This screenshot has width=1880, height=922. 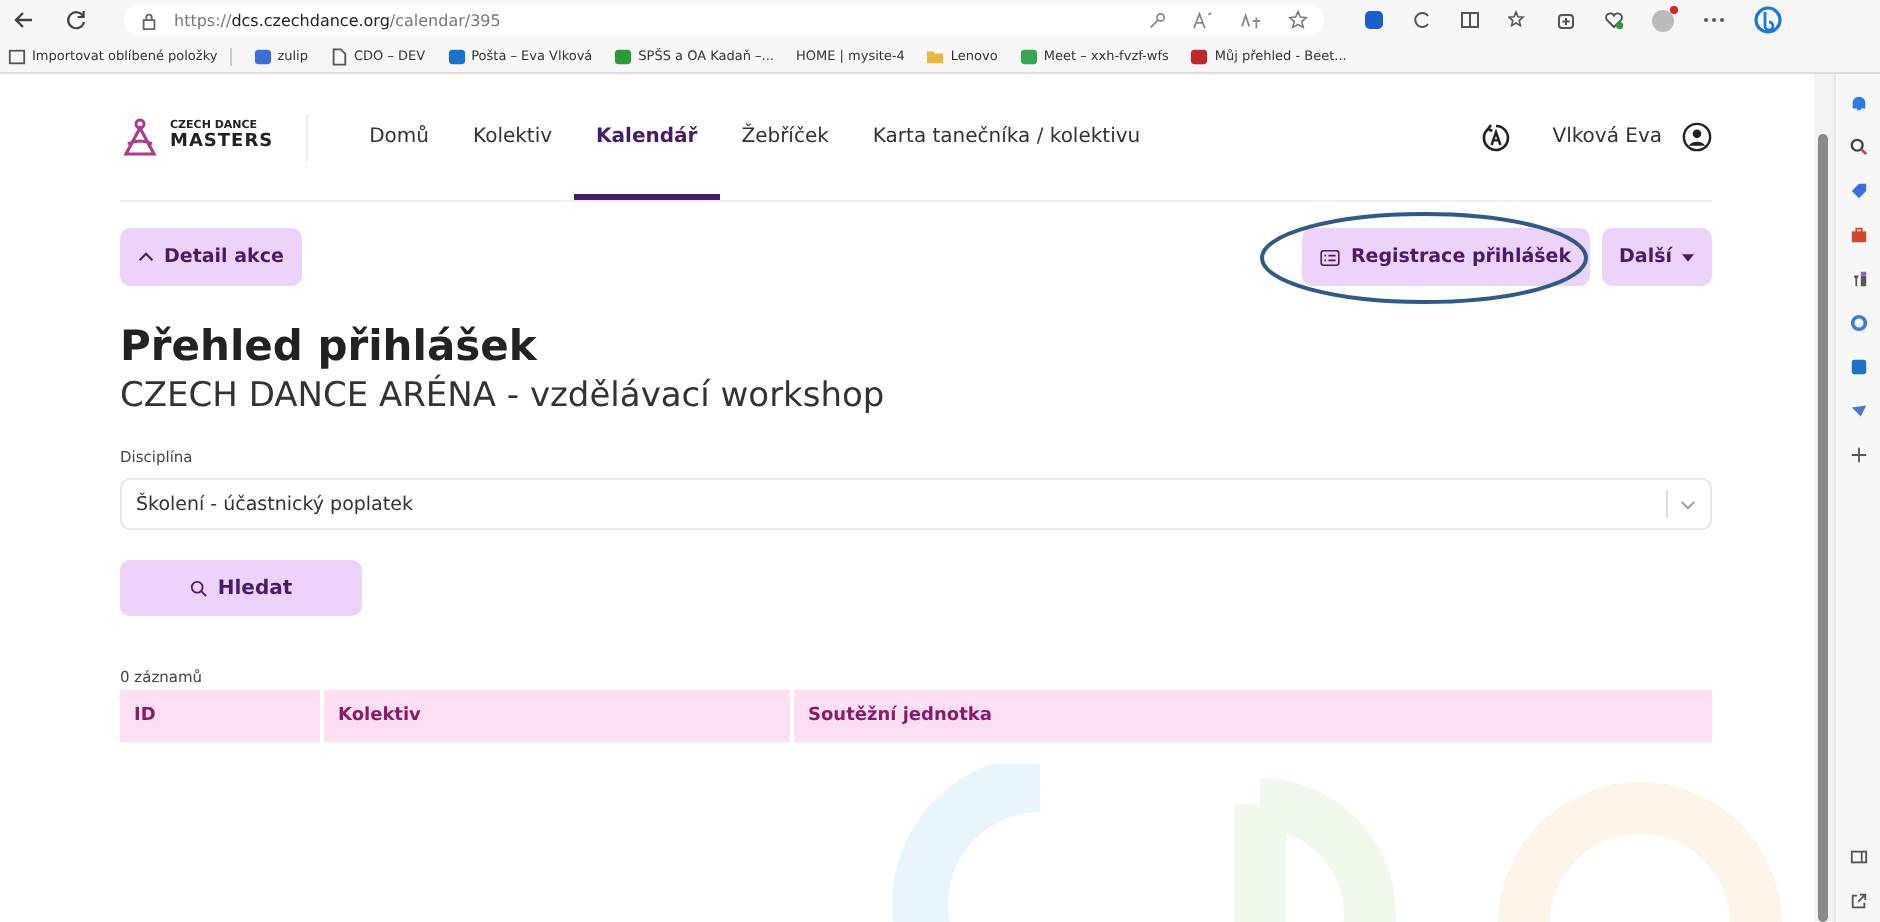 What do you see at coordinates (935, 56) in the screenshot?
I see `folder-icon` at bounding box center [935, 56].